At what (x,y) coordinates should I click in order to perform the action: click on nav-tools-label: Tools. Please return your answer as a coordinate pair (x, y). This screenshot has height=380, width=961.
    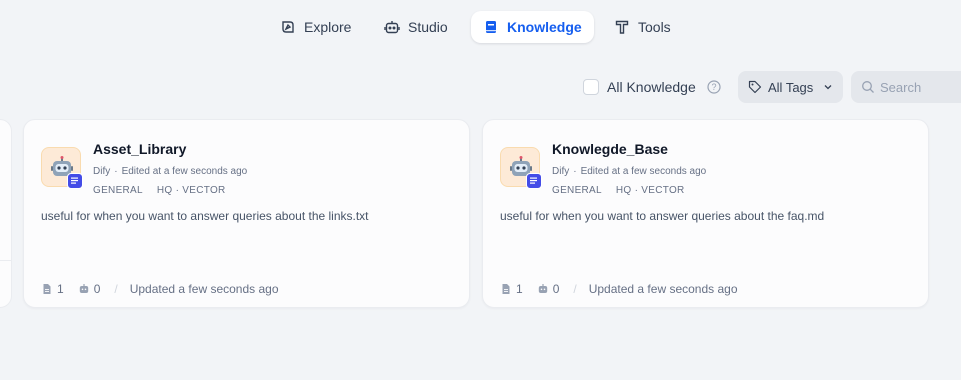
    Looking at the image, I should click on (654, 27).